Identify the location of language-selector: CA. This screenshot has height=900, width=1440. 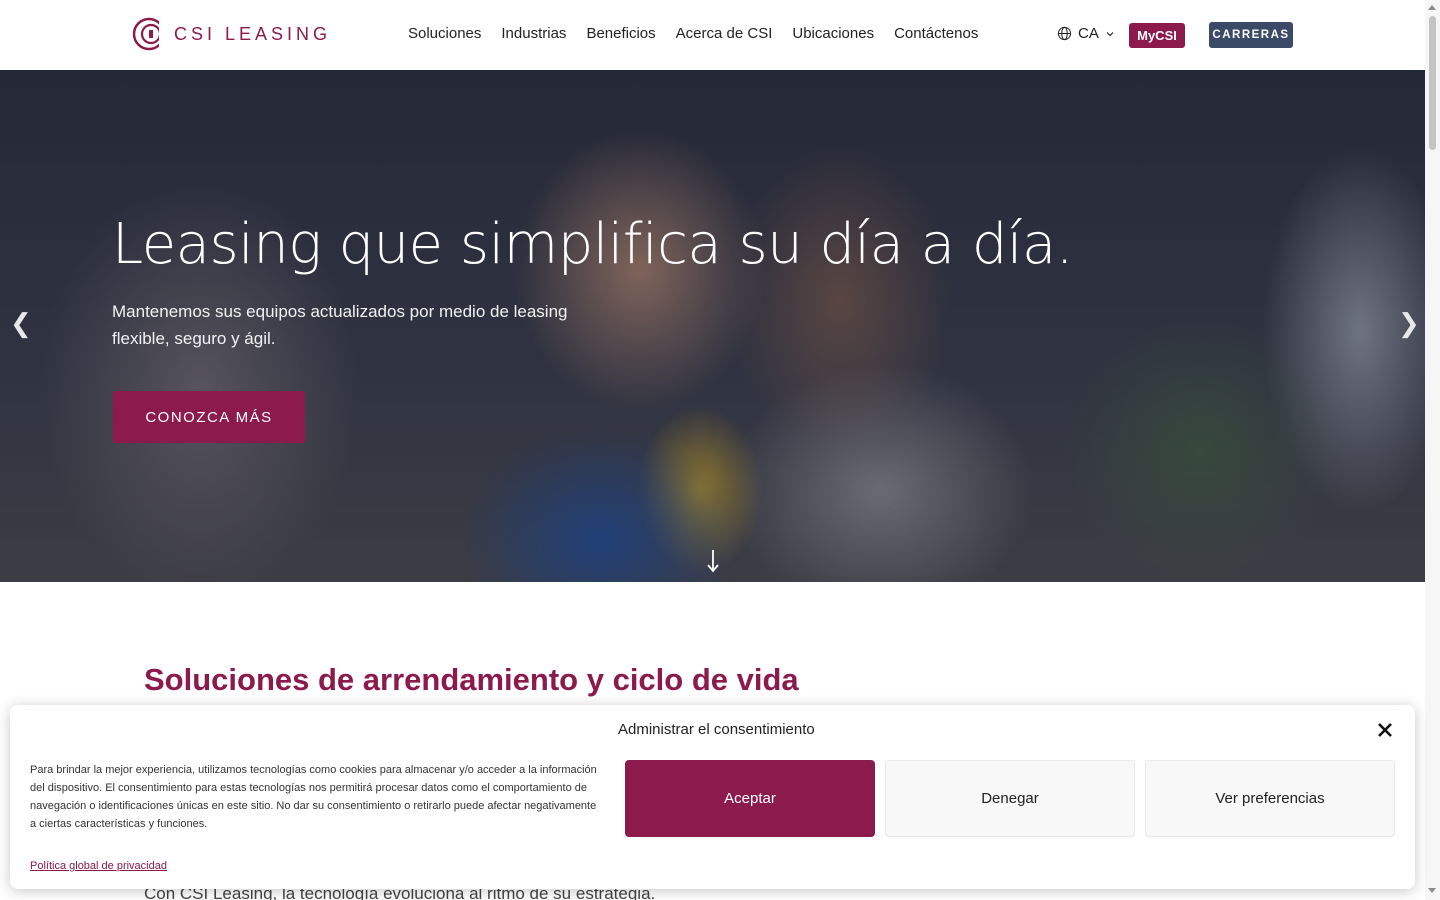
(1086, 33).